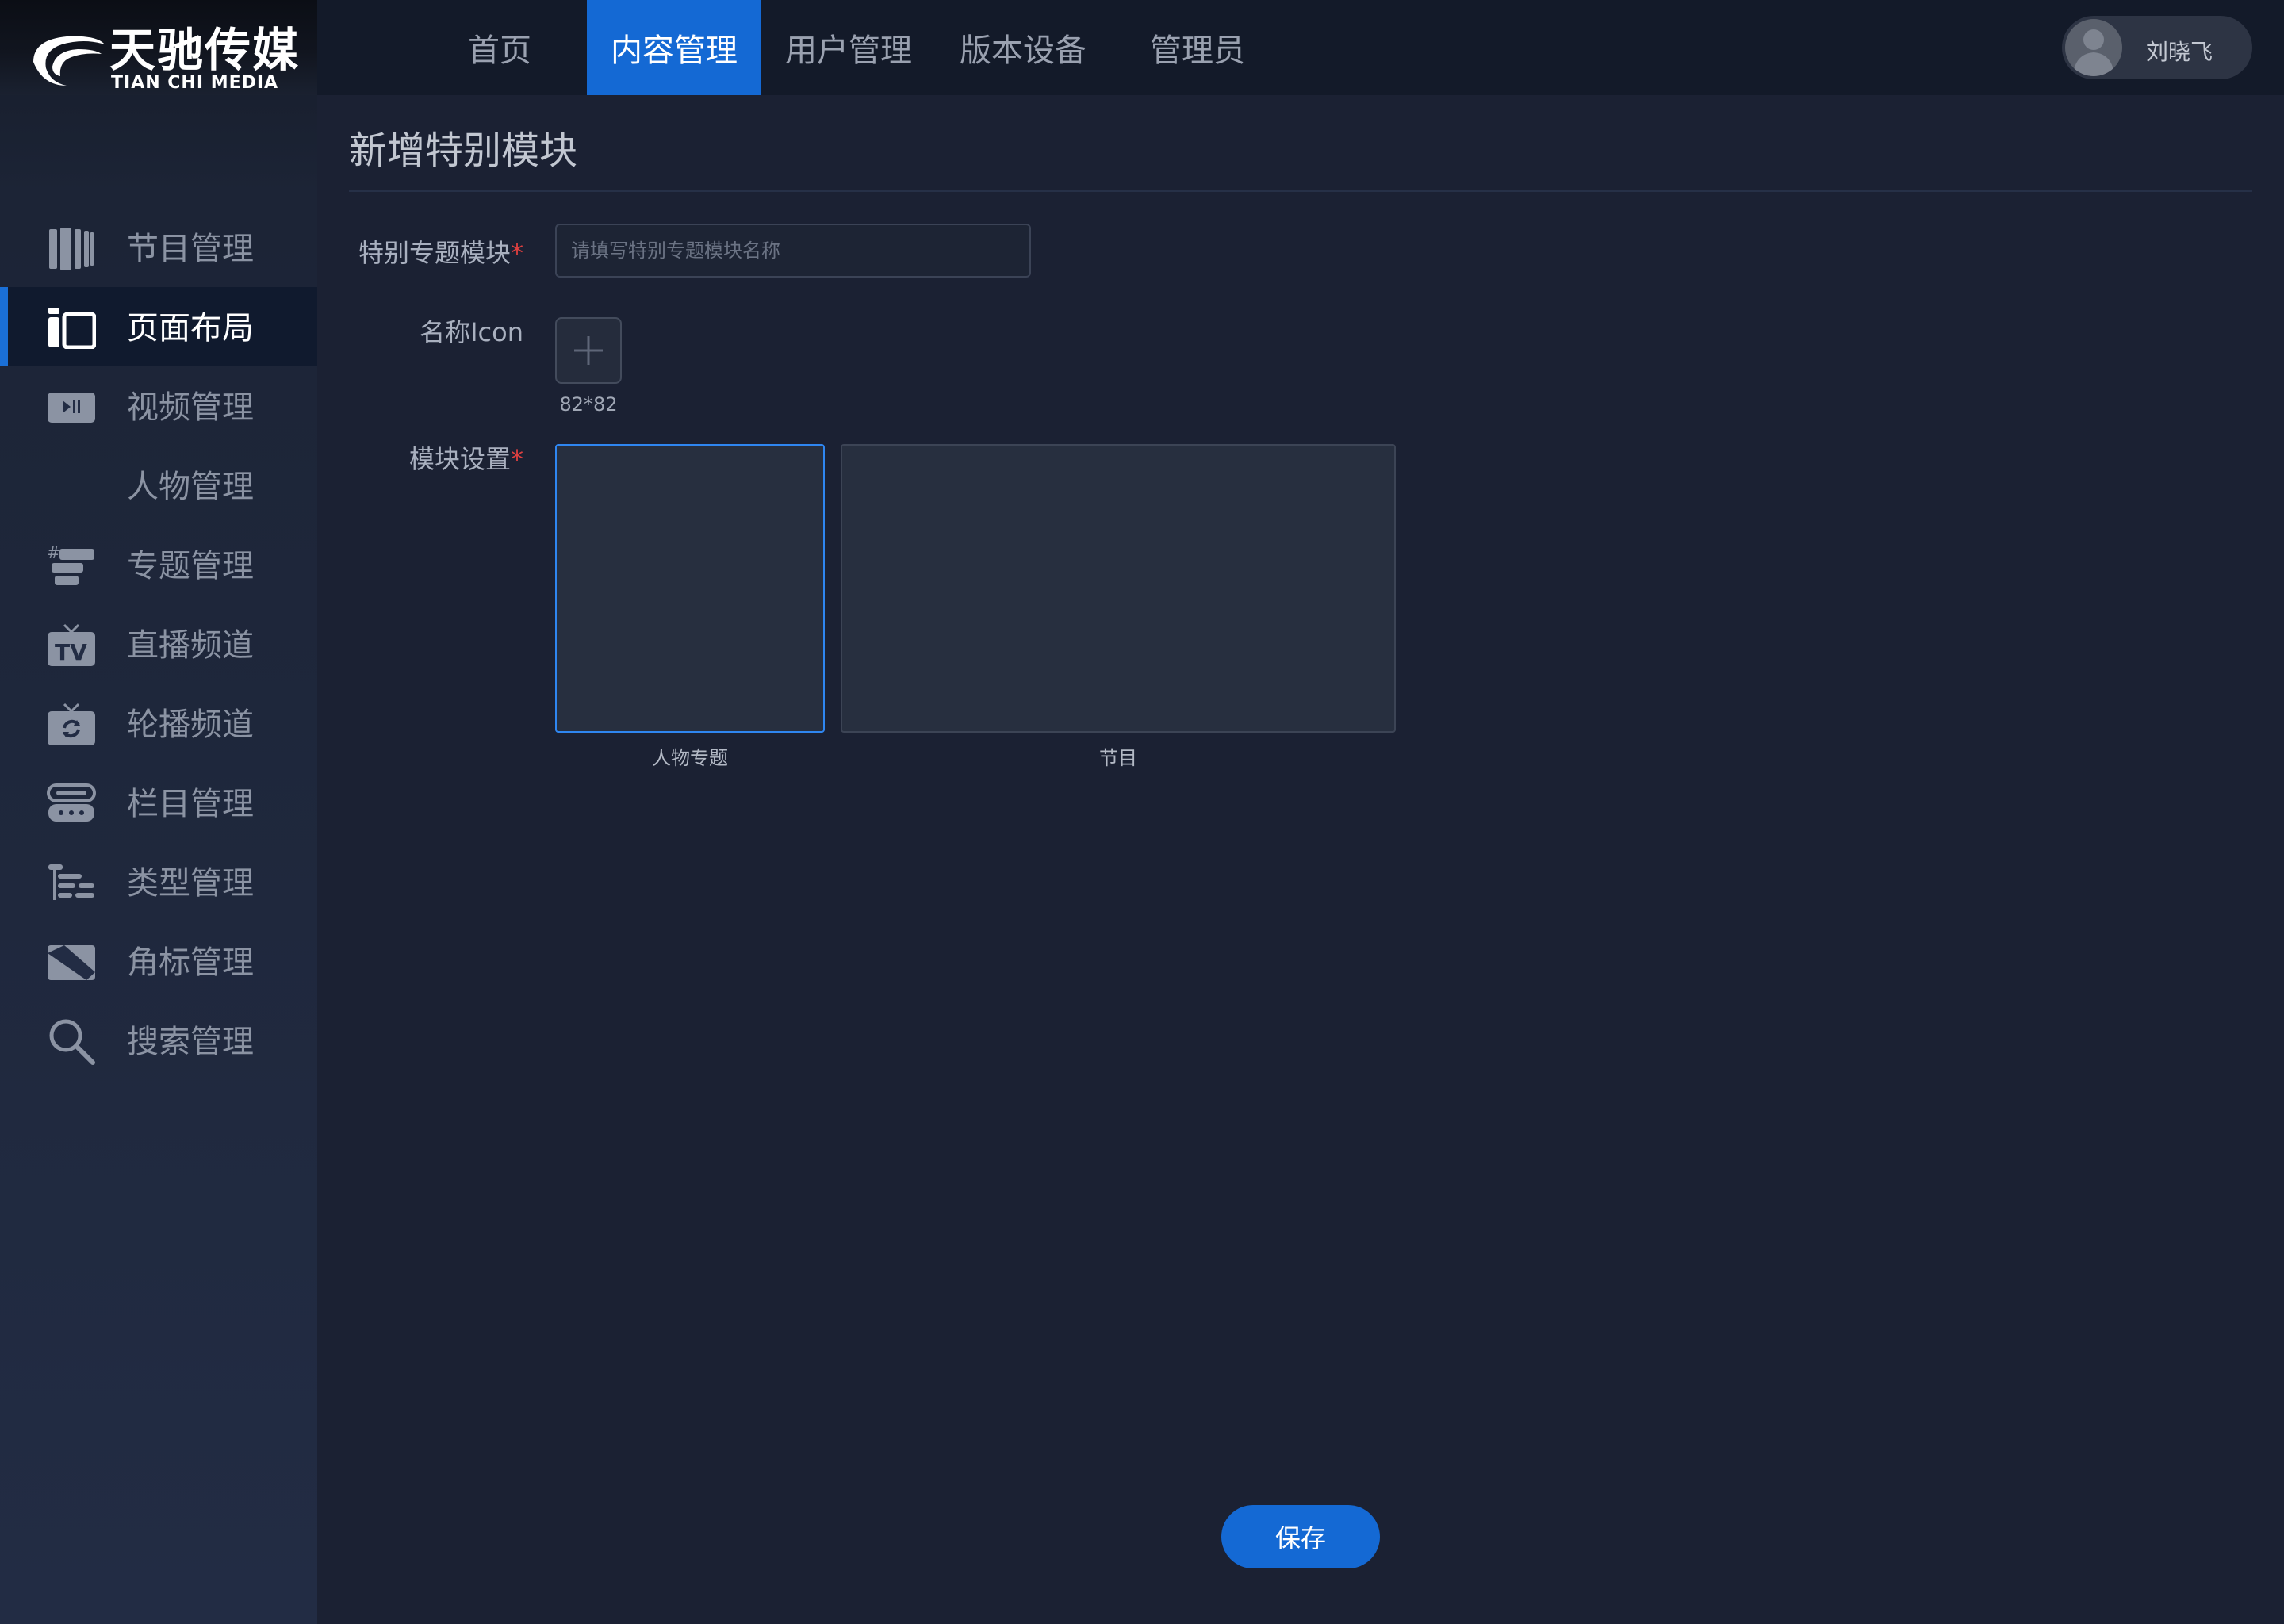  I want to click on title-divider, so click(1300, 191).